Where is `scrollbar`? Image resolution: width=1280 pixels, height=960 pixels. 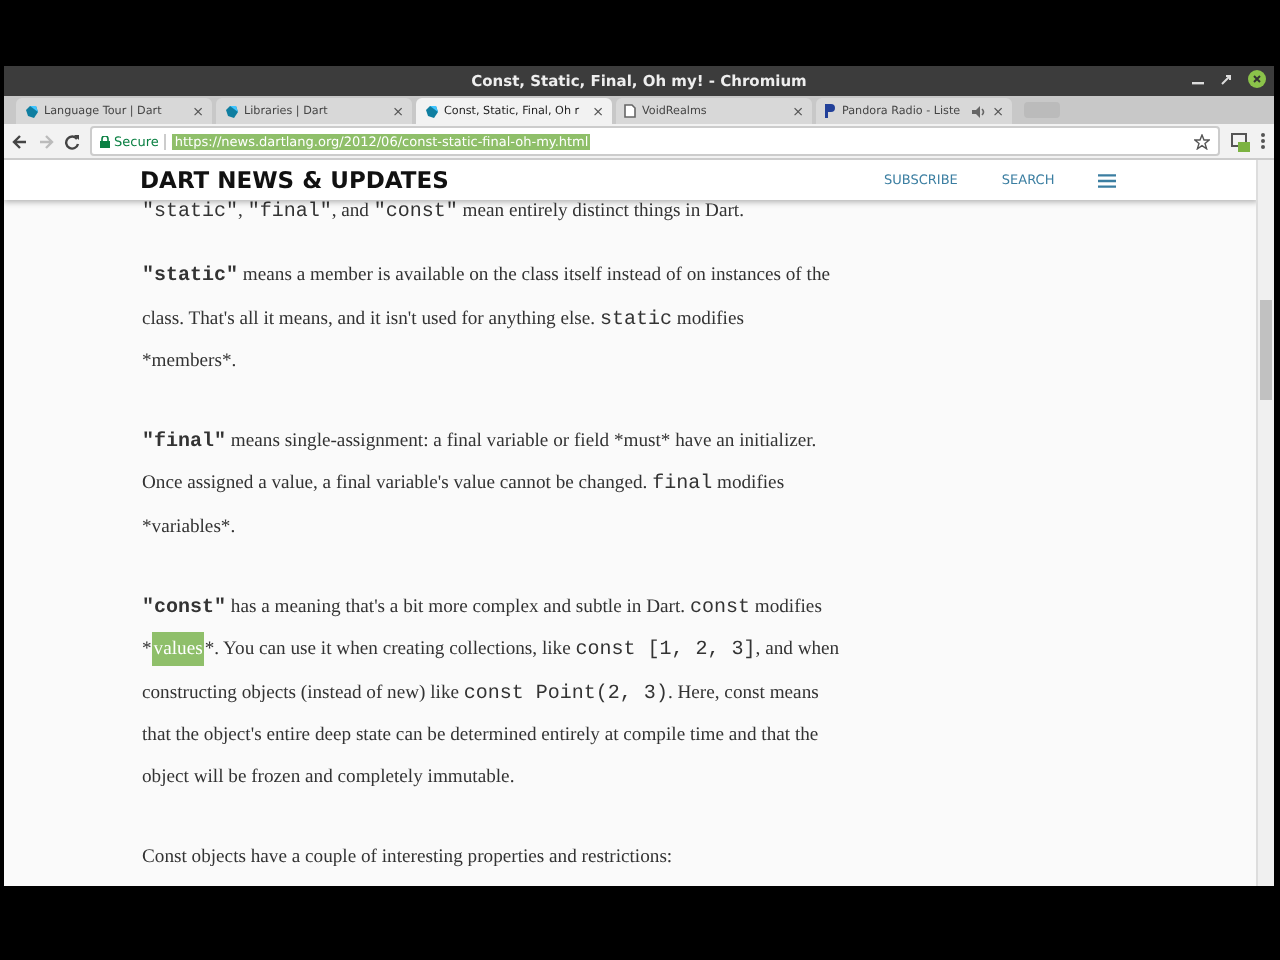
scrollbar is located at coordinates (1265, 523).